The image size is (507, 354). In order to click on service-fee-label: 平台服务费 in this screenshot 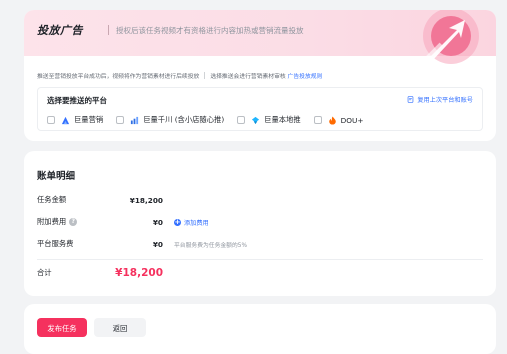, I will do `click(55, 243)`.